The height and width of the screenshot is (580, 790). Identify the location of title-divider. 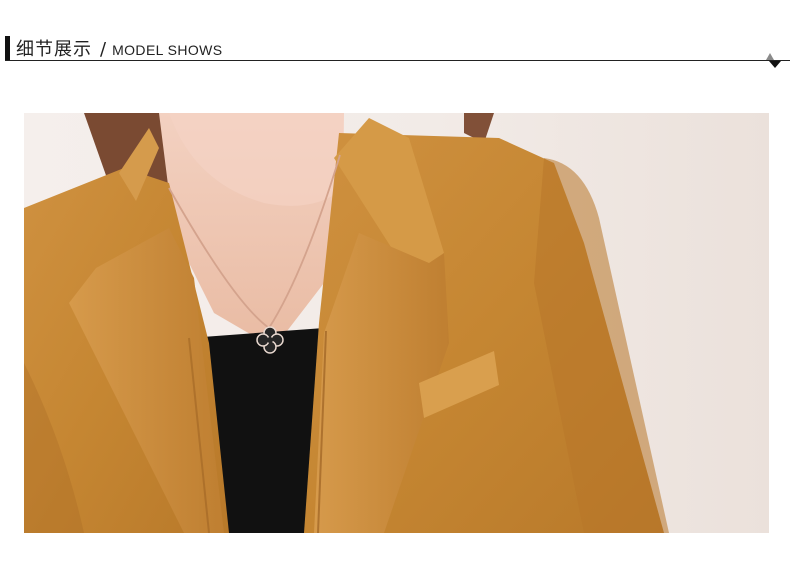
(397, 60).